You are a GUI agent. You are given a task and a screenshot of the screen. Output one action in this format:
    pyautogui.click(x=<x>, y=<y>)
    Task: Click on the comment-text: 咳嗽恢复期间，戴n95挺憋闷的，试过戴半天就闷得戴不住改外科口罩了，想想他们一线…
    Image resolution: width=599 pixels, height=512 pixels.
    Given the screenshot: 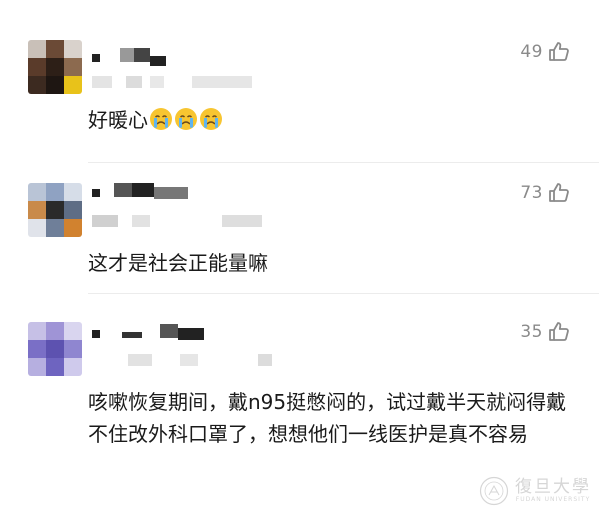 What is the action you would take?
    pyautogui.click(x=327, y=418)
    